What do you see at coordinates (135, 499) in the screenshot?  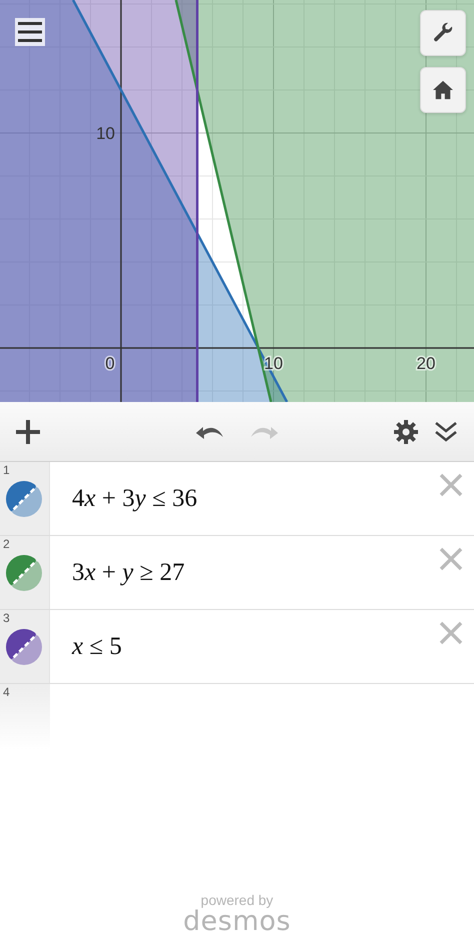 I see `expression-text: 4x + 3y ≤ 36` at bounding box center [135, 499].